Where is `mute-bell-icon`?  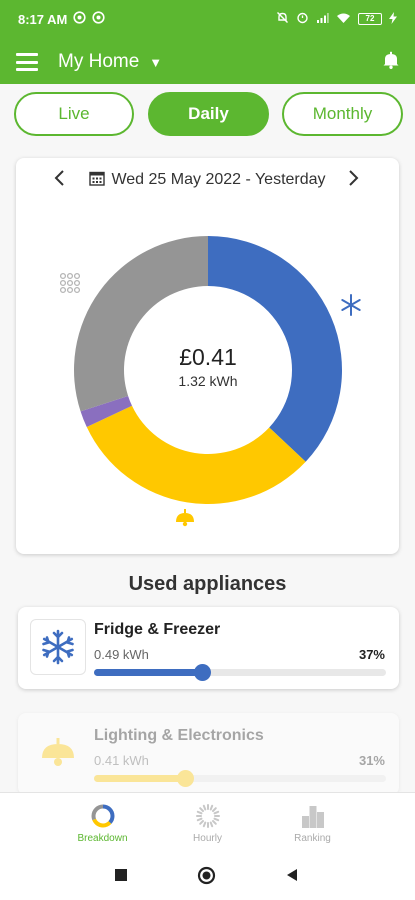 mute-bell-icon is located at coordinates (282, 19).